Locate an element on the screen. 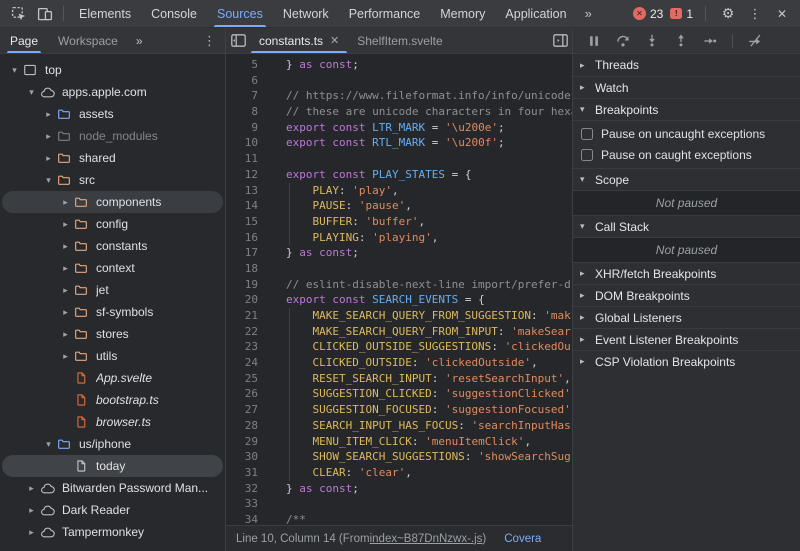 The image size is (800, 551). close-tab-icon: ✕ is located at coordinates (334, 40).